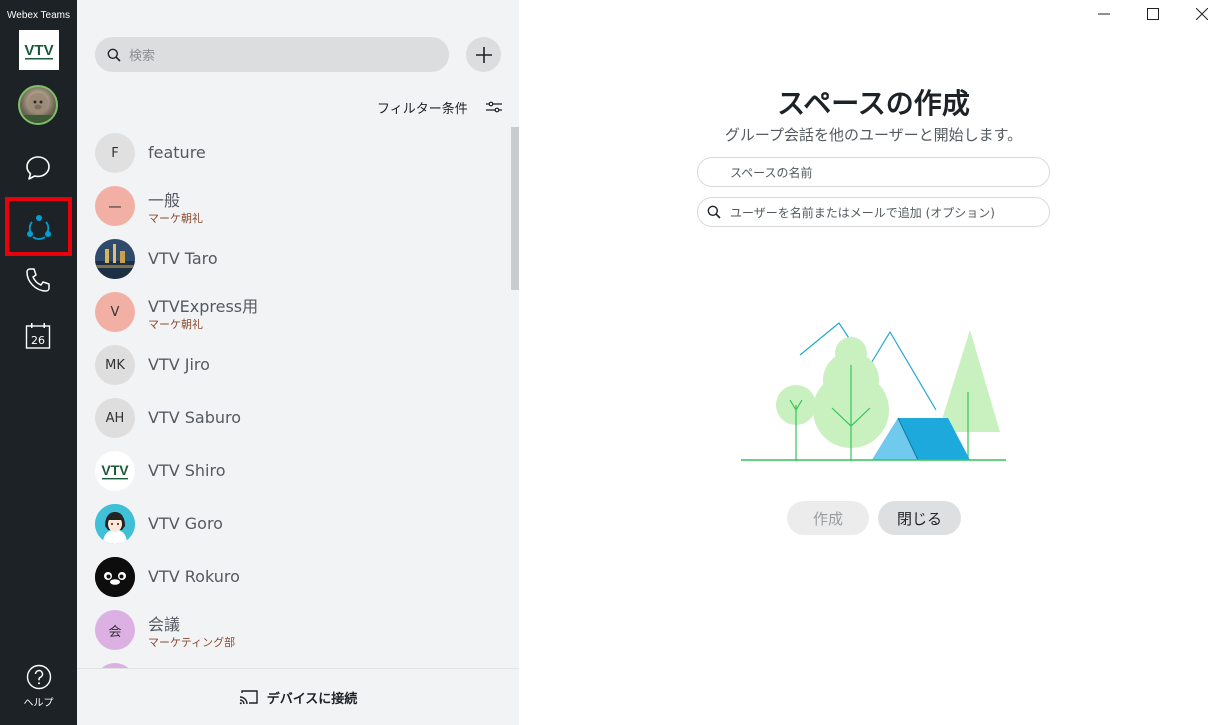 The image size is (1230, 725). What do you see at coordinates (493, 107) in the screenshot?
I see `filter-sliders-icon` at bounding box center [493, 107].